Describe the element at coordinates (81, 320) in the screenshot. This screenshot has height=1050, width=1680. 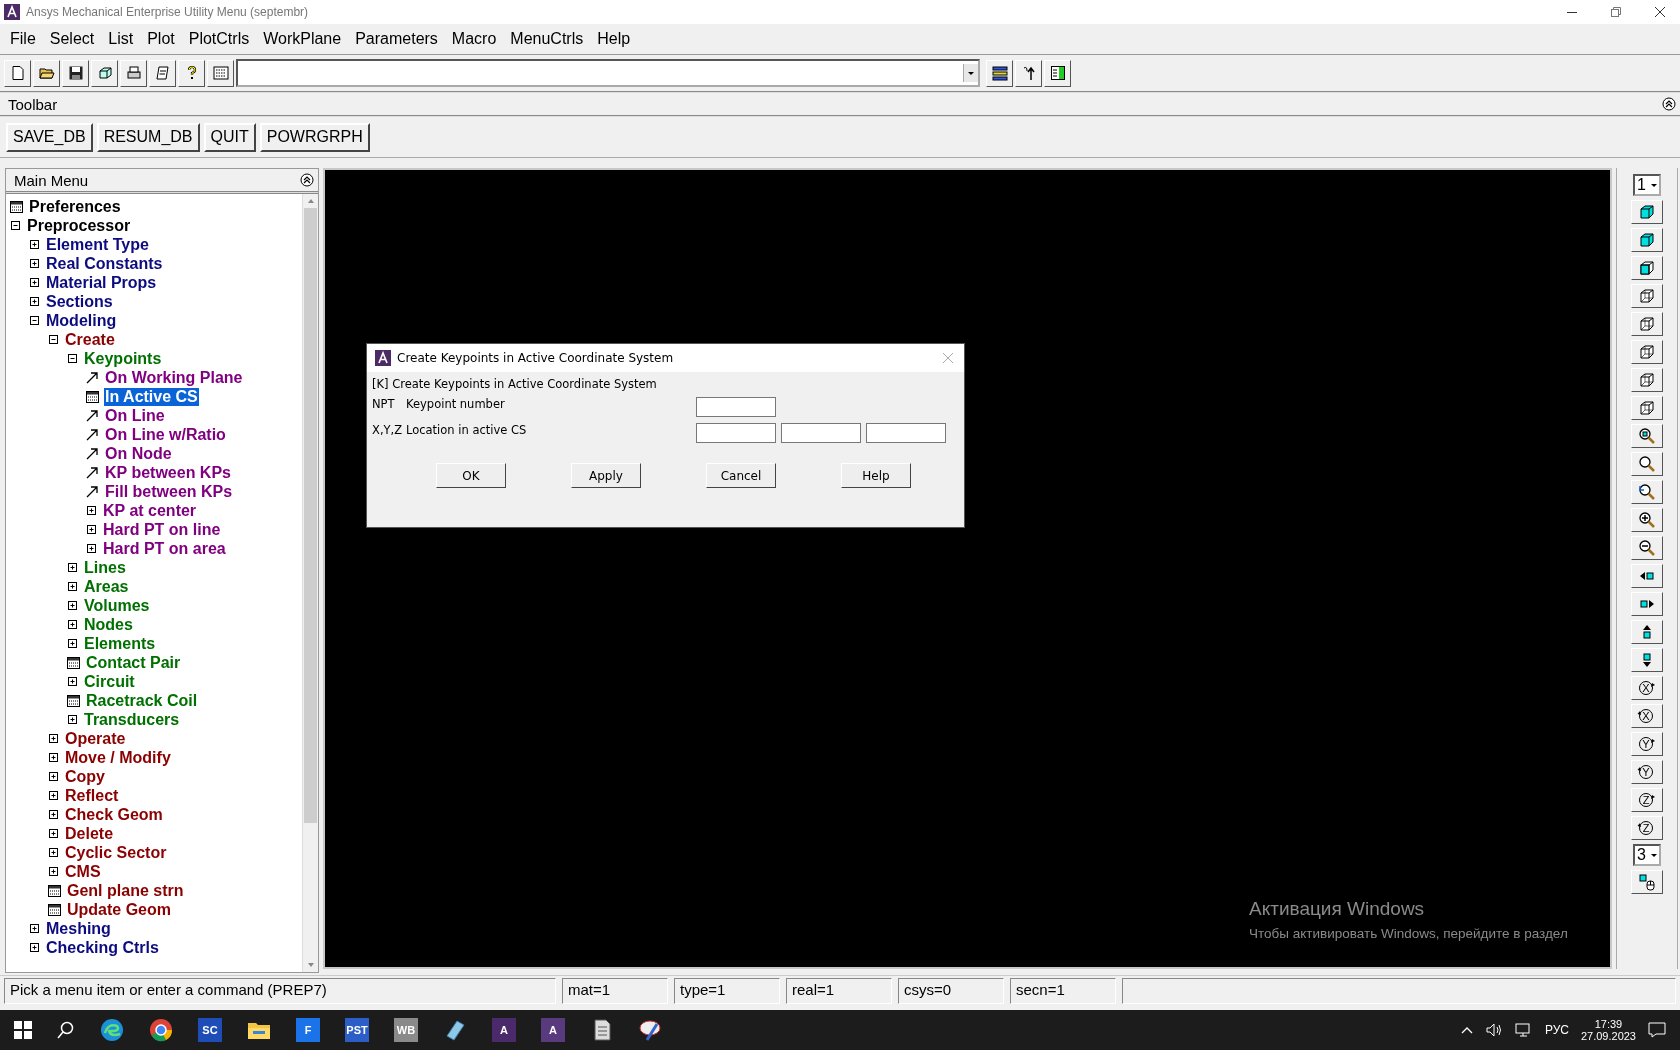
I see `menu-tree-item: Modeling` at that location.